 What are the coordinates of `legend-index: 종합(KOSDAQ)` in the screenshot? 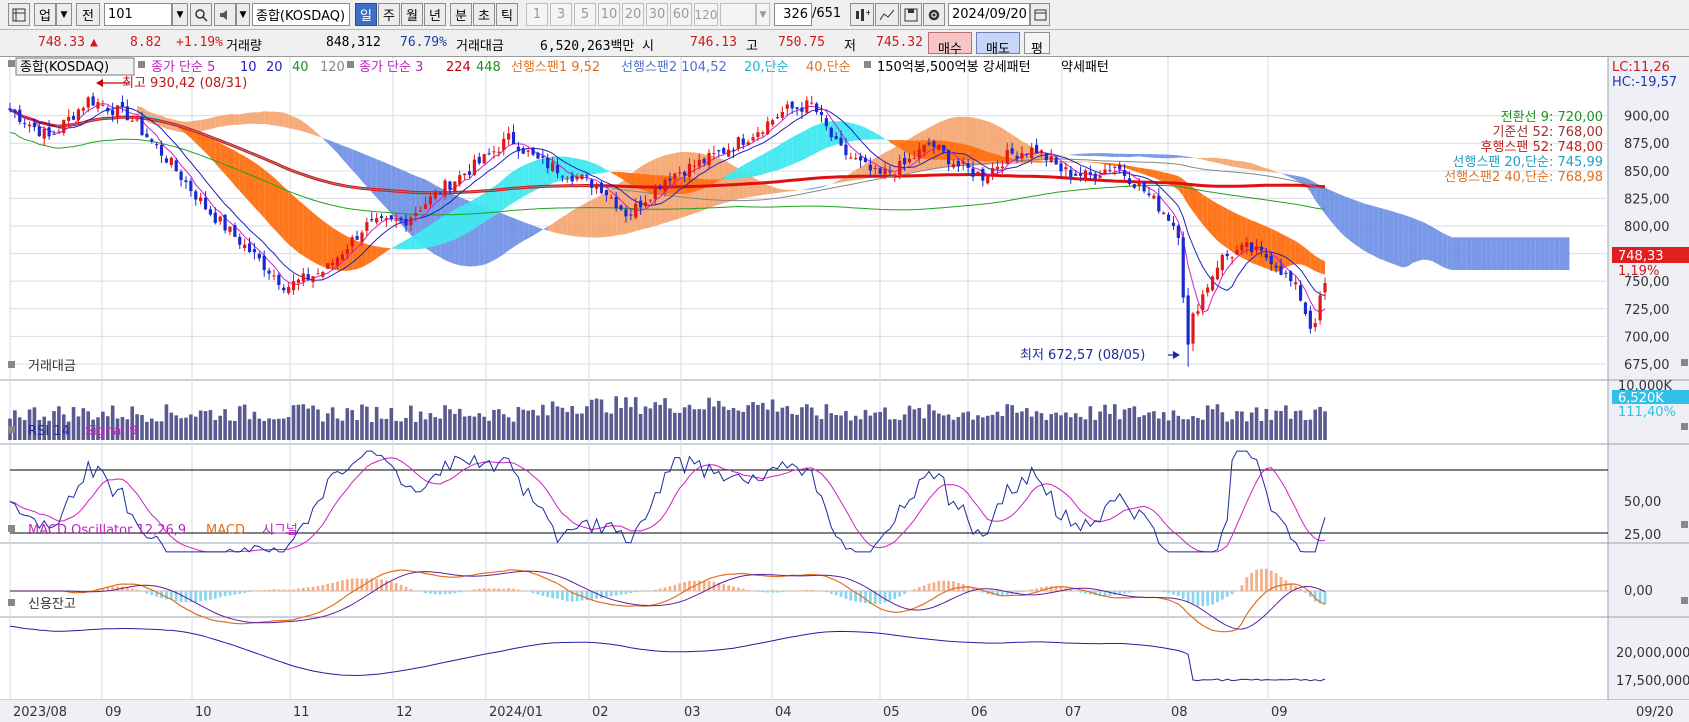 It's located at (64, 67).